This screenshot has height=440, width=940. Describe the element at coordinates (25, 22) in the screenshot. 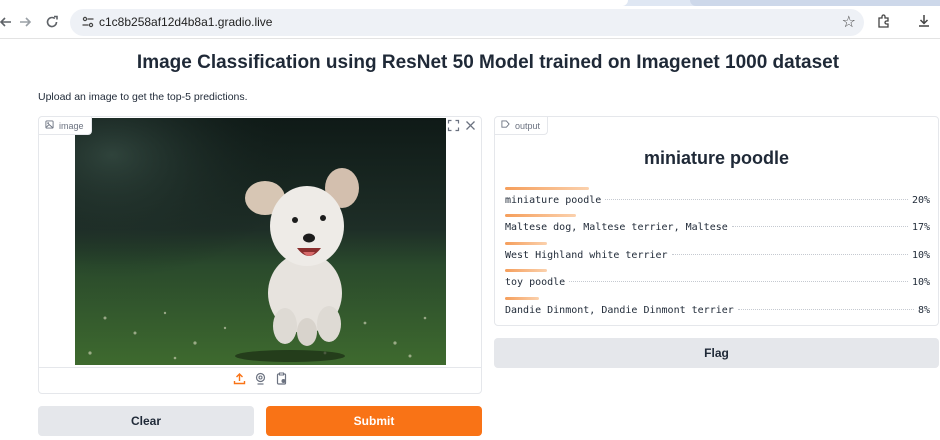

I see `forward-arrow-icon` at that location.